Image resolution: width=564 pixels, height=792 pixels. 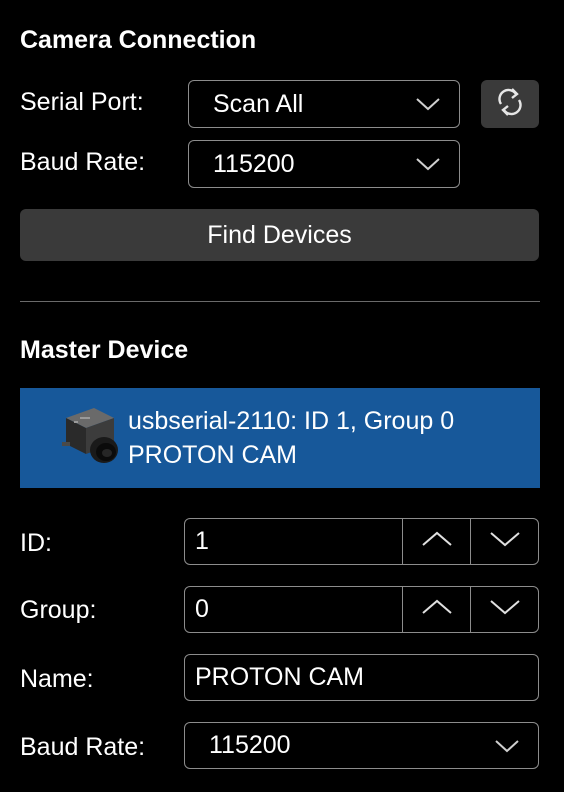 I want to click on group-spinbox: 0, so click(x=361, y=609).